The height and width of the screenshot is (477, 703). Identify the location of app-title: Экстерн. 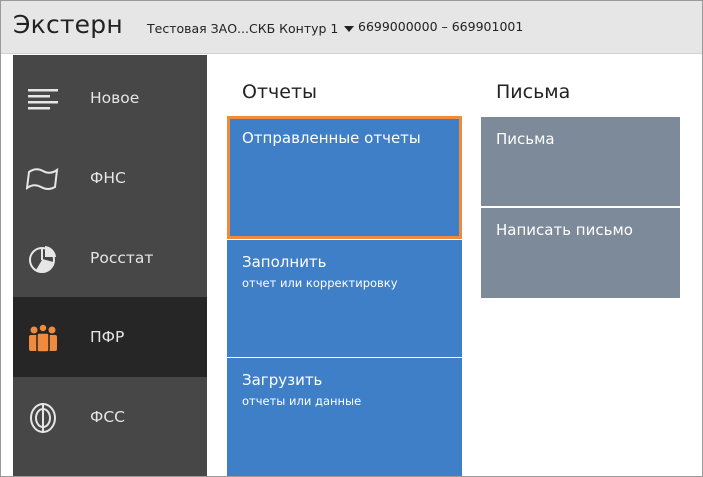
(68, 24).